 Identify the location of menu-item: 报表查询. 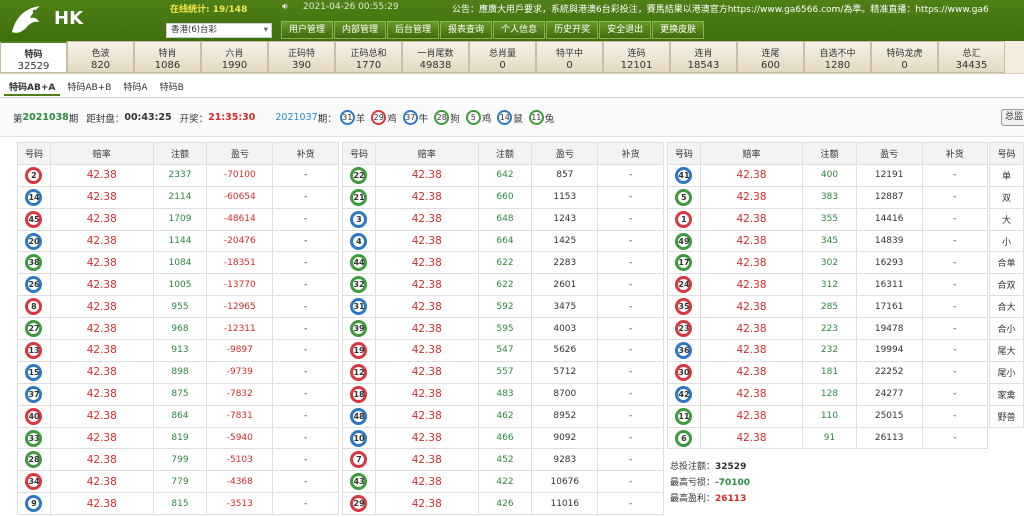
(466, 30).